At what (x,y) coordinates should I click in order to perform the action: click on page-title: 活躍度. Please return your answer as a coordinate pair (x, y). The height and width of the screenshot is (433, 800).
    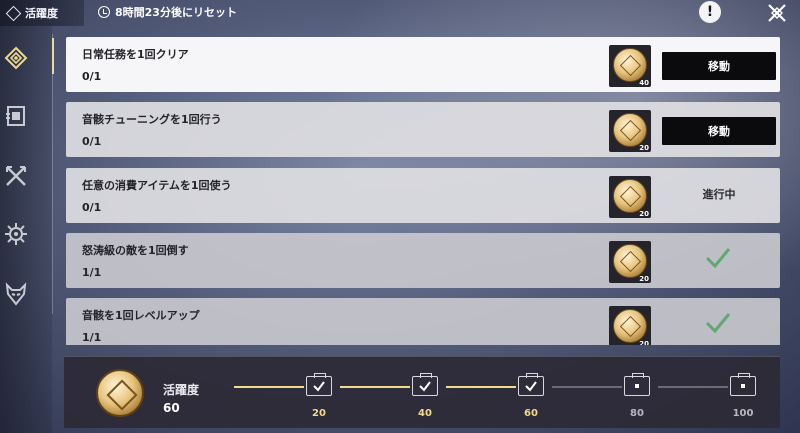
    Looking at the image, I should click on (41, 13).